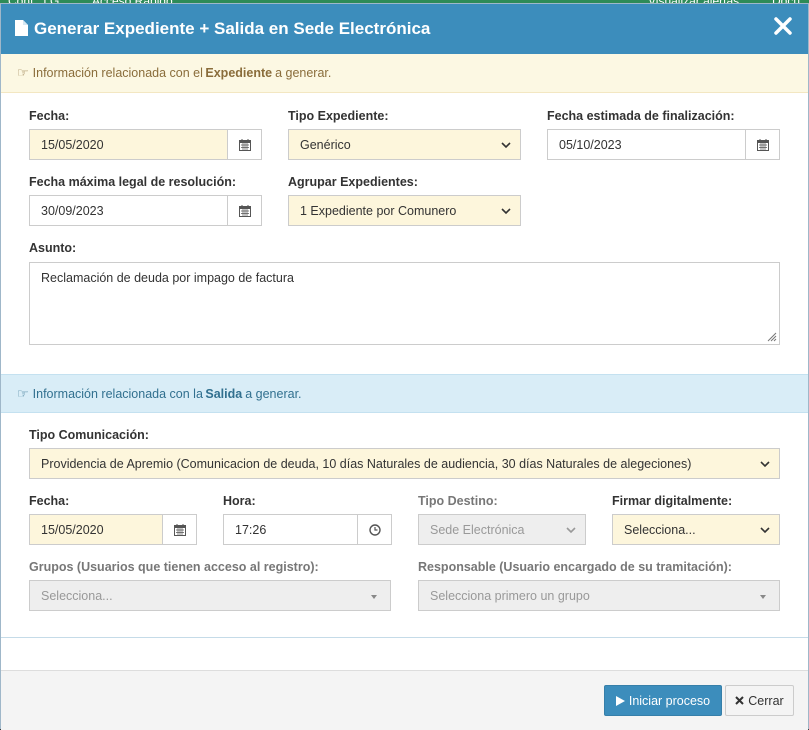  Describe the element at coordinates (766, 700) in the screenshot. I see `cerrar-label: Cerrar` at that location.